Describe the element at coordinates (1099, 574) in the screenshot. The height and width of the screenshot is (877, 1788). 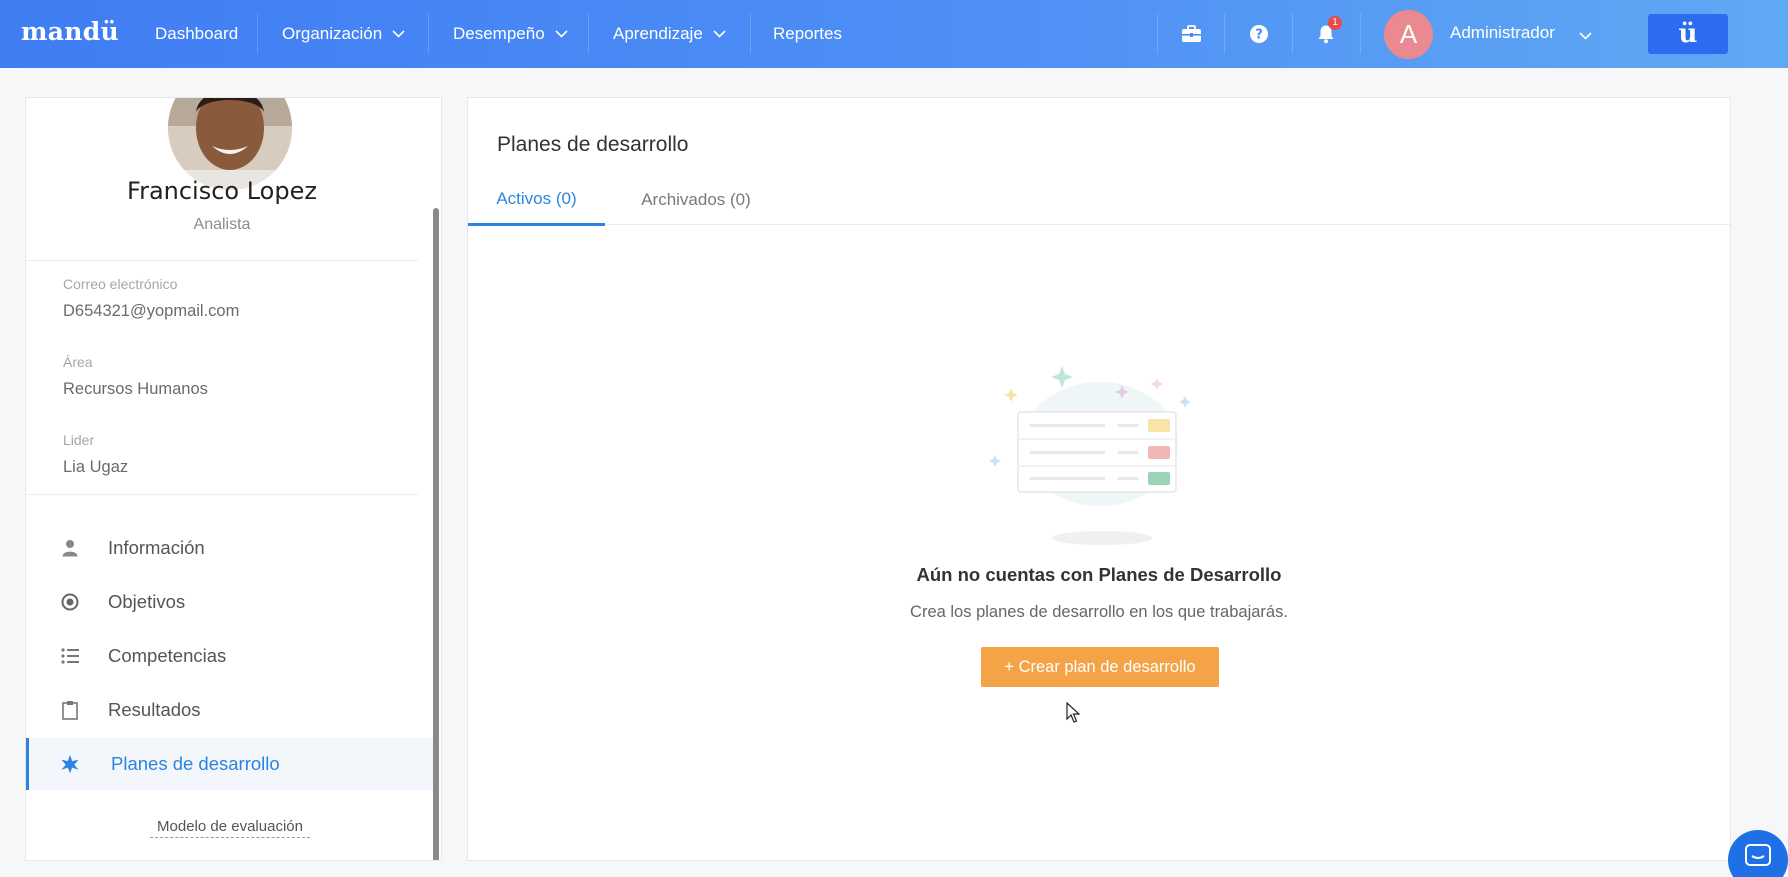
I see `empty-state-title: Aún no cuentas con Planes de Desarrollo` at that location.